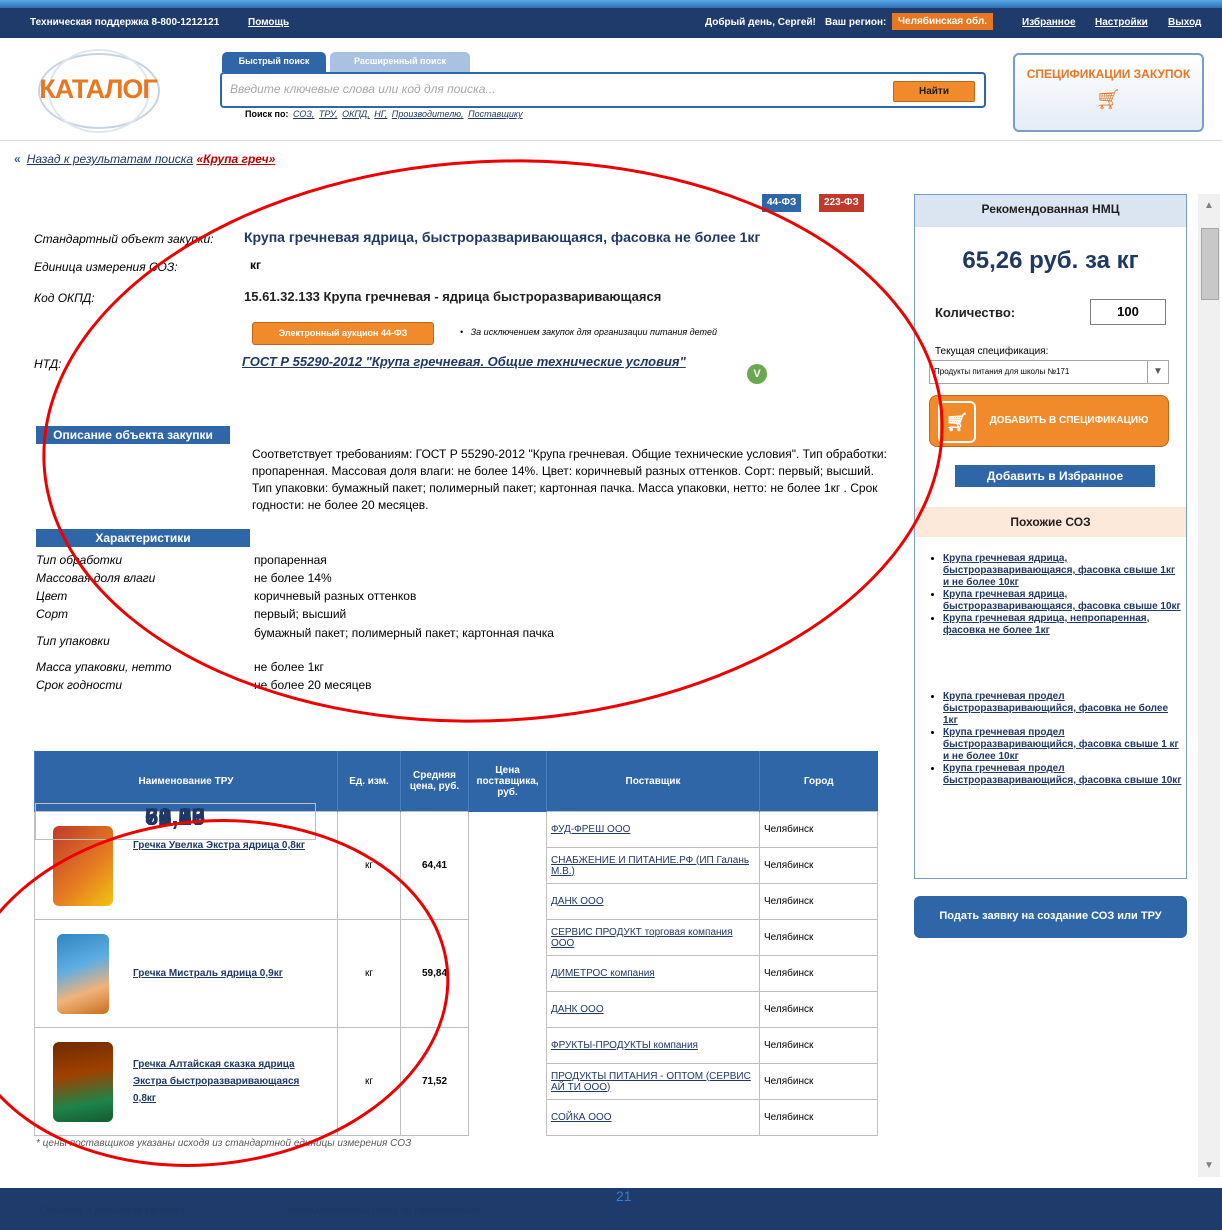 Image resolution: width=1222 pixels, height=1230 pixels. I want to click on cart-icon: 🛒︎, so click(957, 422).